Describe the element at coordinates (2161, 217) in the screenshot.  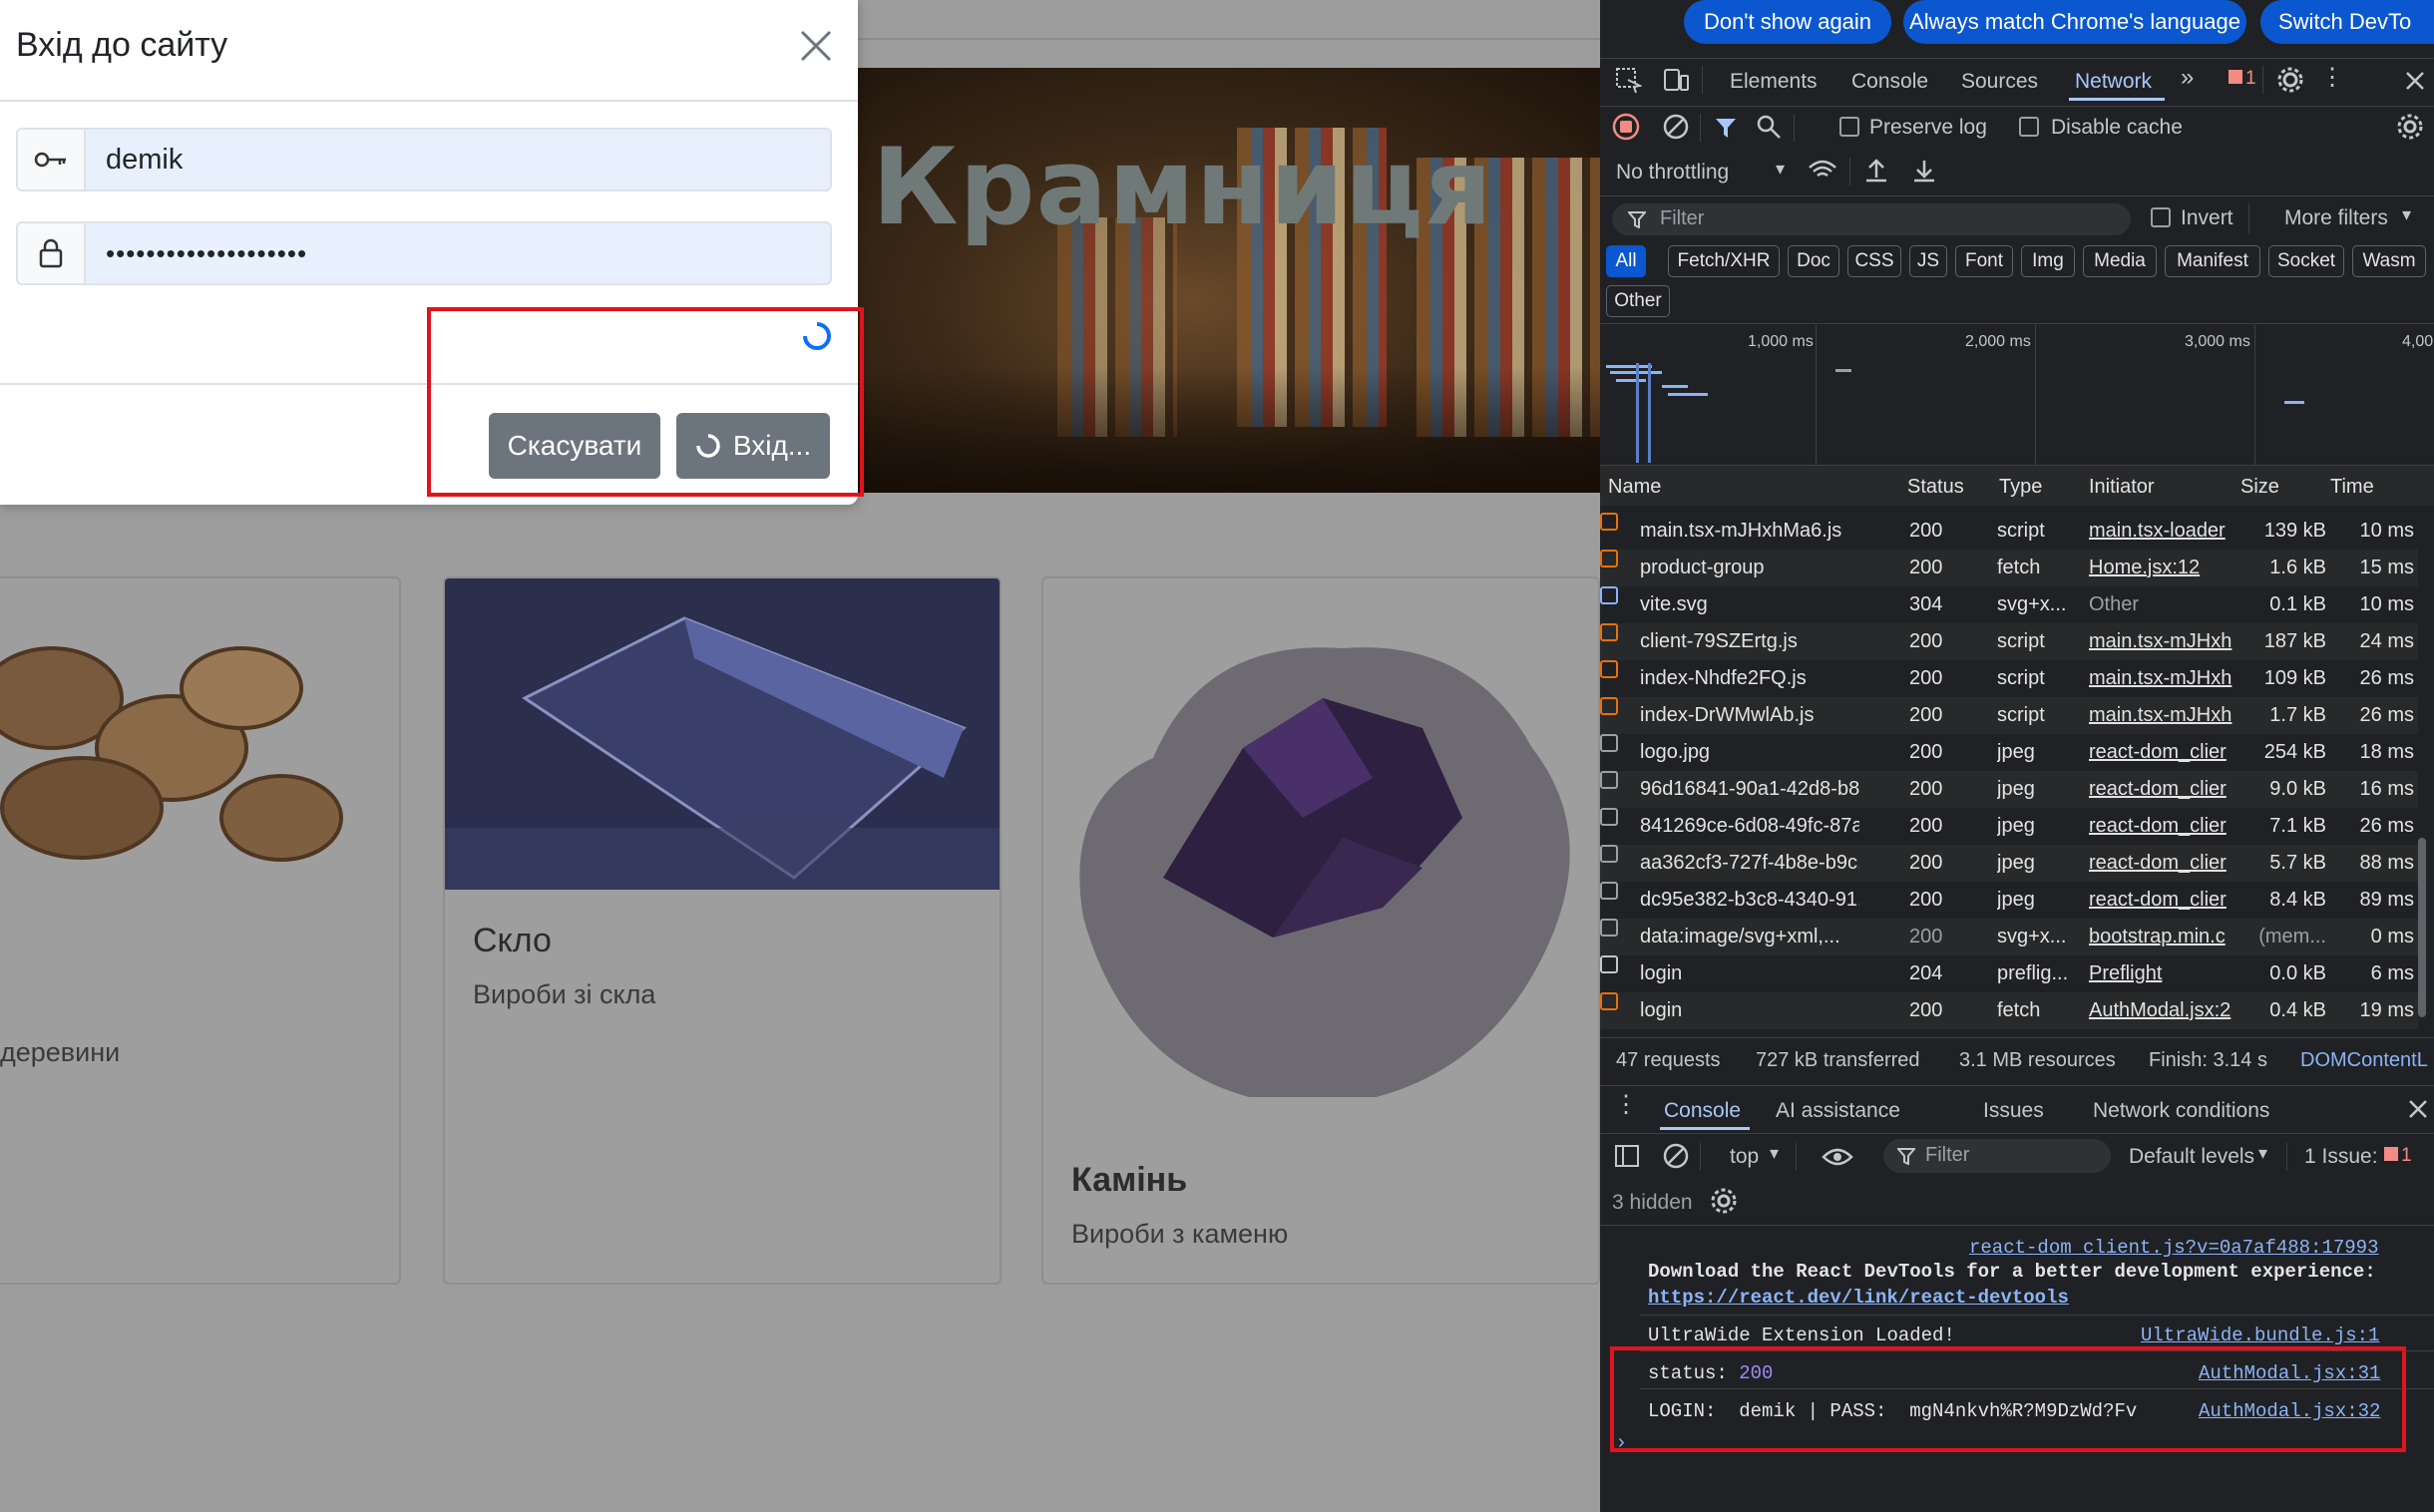
I see `invert-checkbox` at that location.